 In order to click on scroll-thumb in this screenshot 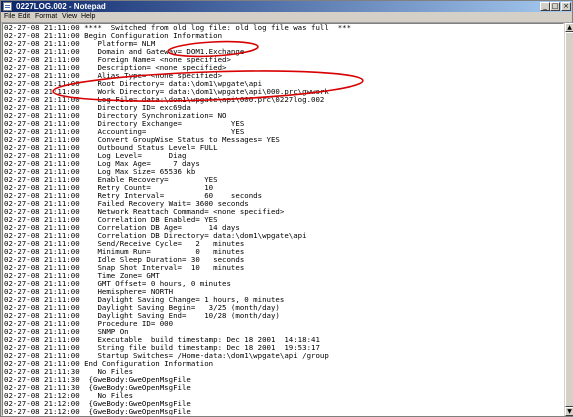, I will do `click(569, 219)`.